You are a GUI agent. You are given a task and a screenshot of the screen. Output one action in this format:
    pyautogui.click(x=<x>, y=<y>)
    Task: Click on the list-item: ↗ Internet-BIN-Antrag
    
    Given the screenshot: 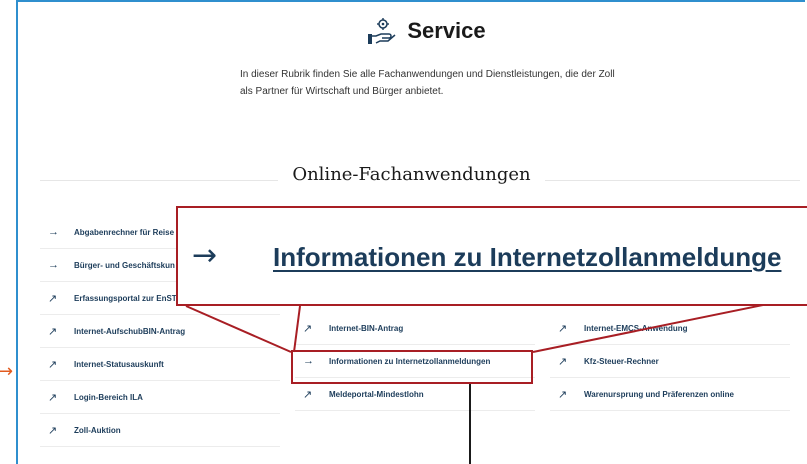 What is the action you would take?
    pyautogui.click(x=415, y=328)
    